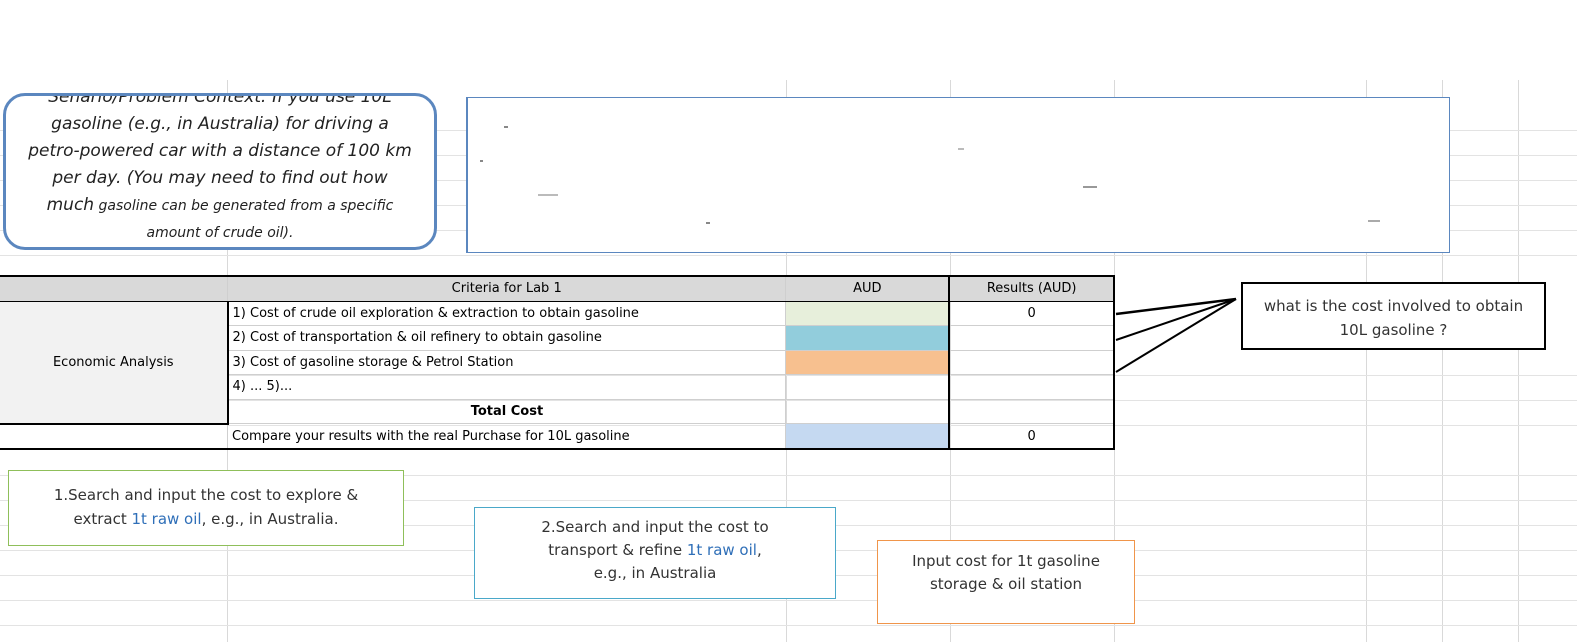  What do you see at coordinates (102, 519) in the screenshot?
I see `instruction-text: extract` at bounding box center [102, 519].